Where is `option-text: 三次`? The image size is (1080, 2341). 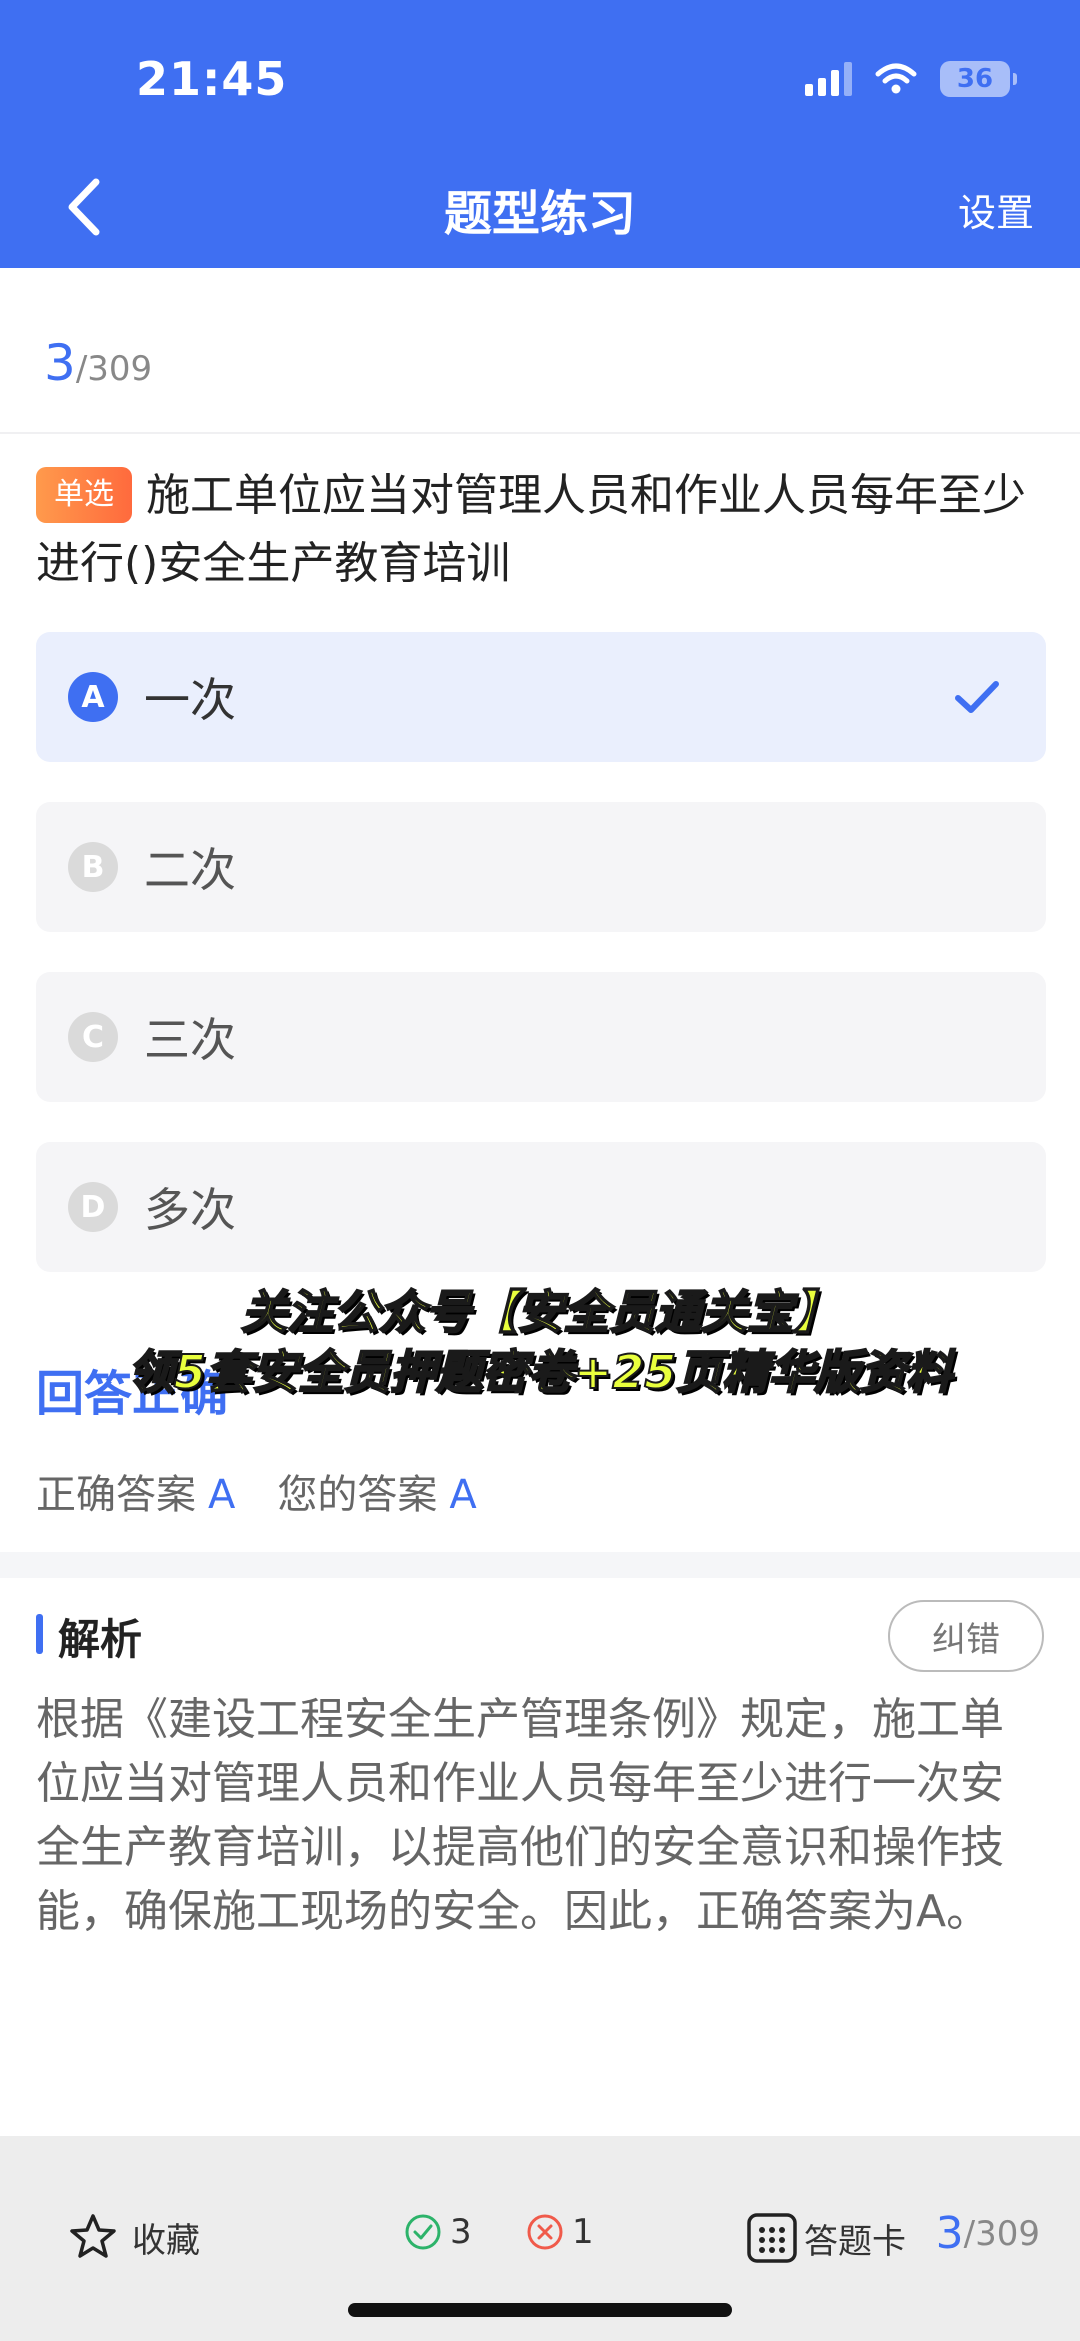 option-text: 三次 is located at coordinates (190, 1040).